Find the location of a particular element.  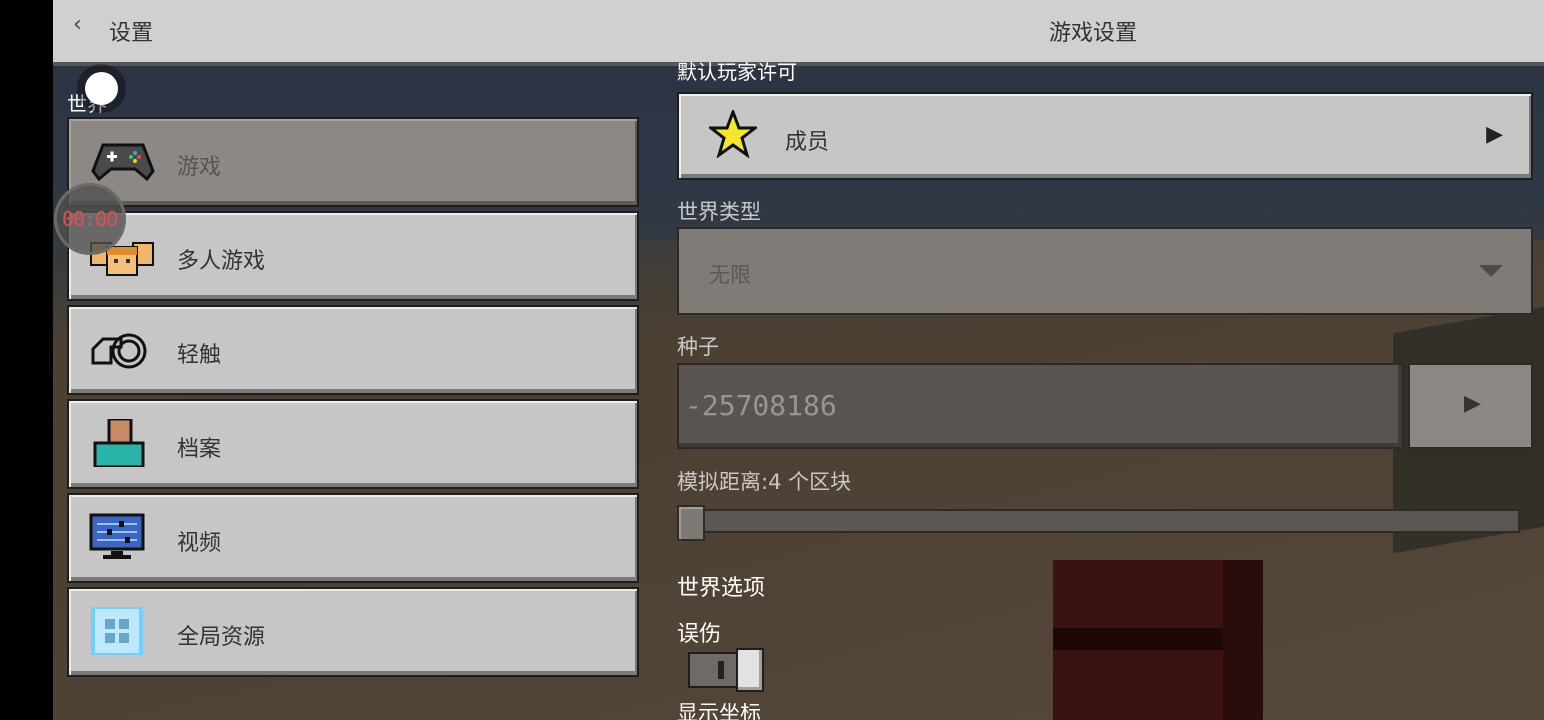

sim-distance-label: 模拟距离:4 个区块 is located at coordinates (764, 482).